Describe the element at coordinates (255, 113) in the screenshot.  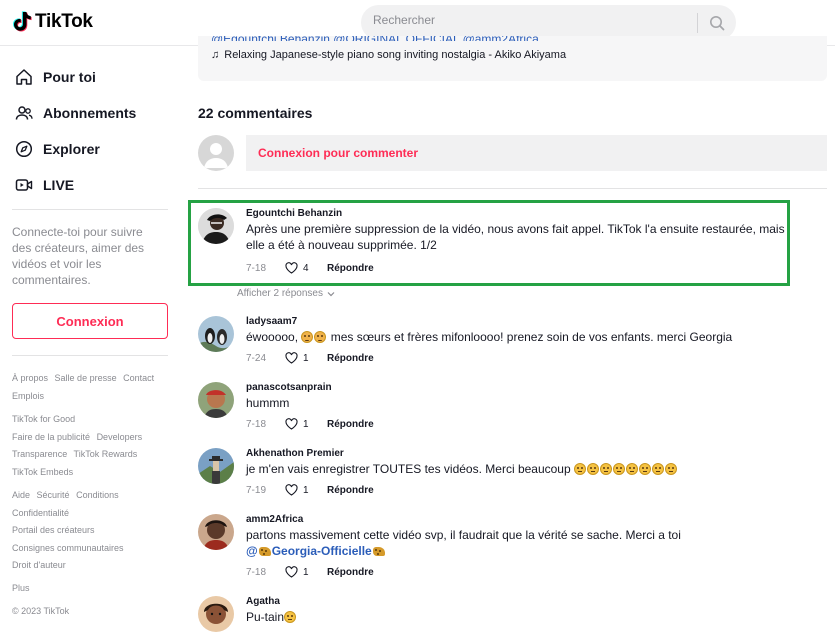
I see `comment-count: 22 commentaires` at that location.